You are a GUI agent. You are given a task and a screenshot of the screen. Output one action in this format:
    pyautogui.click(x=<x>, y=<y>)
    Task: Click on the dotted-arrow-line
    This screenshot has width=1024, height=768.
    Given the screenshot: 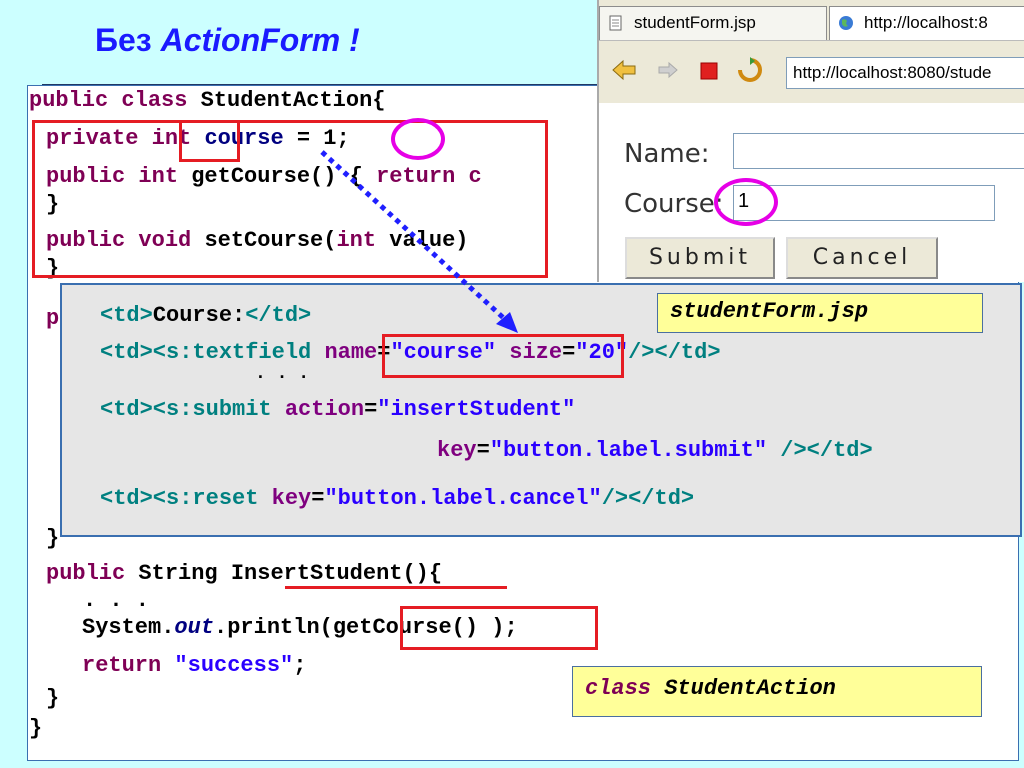 What is the action you would take?
    pyautogui.click(x=415, y=237)
    